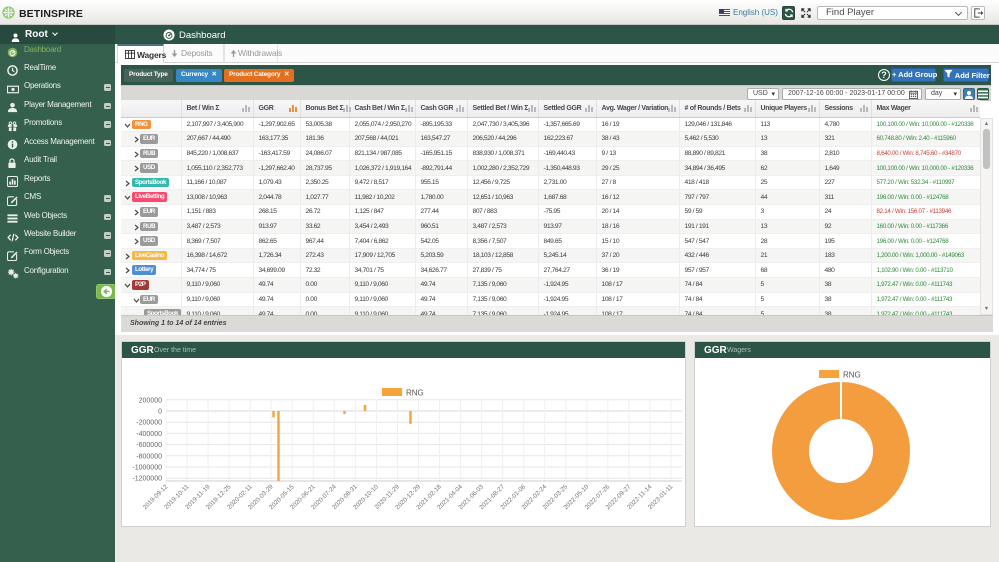  Describe the element at coordinates (147, 479) in the screenshot. I see `svg-text: -1200000` at that location.